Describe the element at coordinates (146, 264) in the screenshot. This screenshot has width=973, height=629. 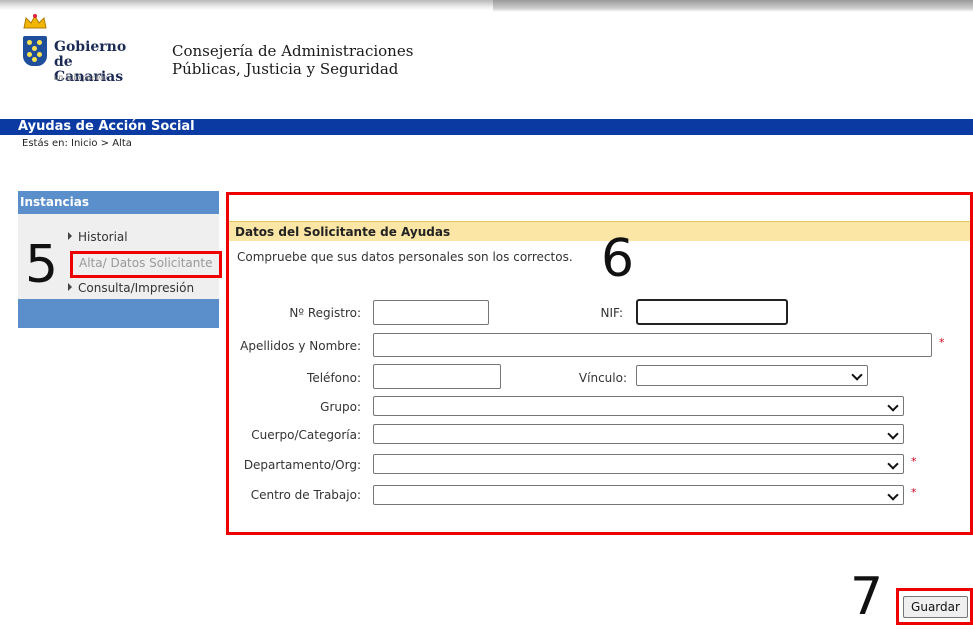
I see `highlight-box-step5` at that location.